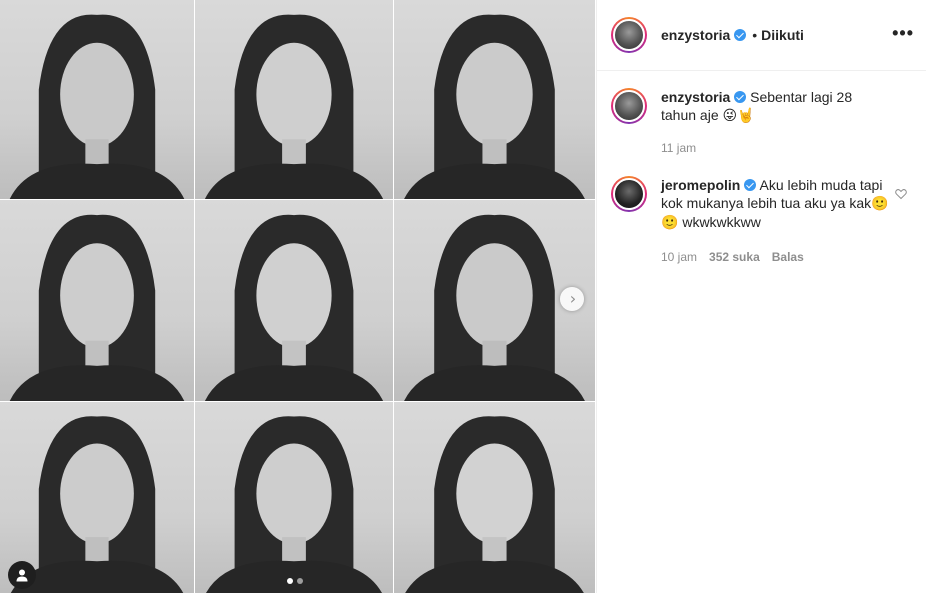  Describe the element at coordinates (629, 106) in the screenshot. I see `caption-avatar` at that location.